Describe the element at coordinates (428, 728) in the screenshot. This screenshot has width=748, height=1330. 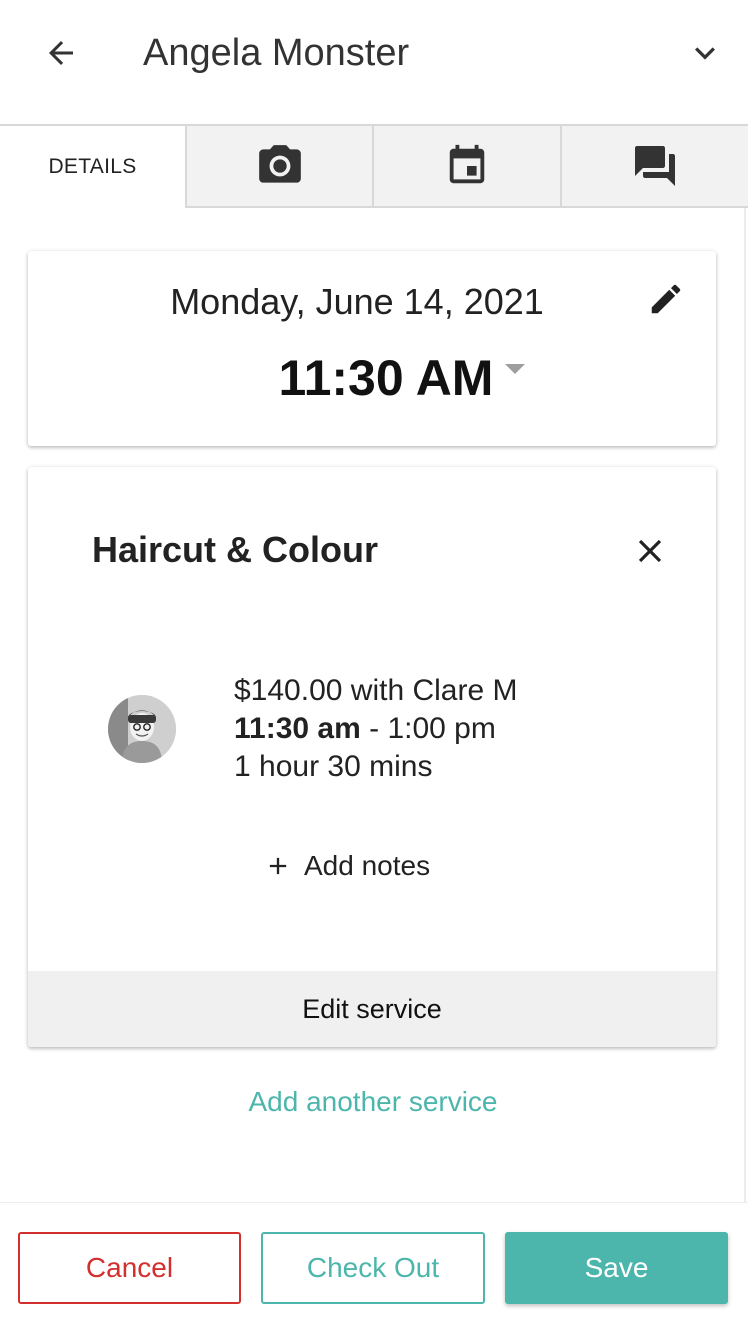
I see `service-end-time: - 1:00 pm` at that location.